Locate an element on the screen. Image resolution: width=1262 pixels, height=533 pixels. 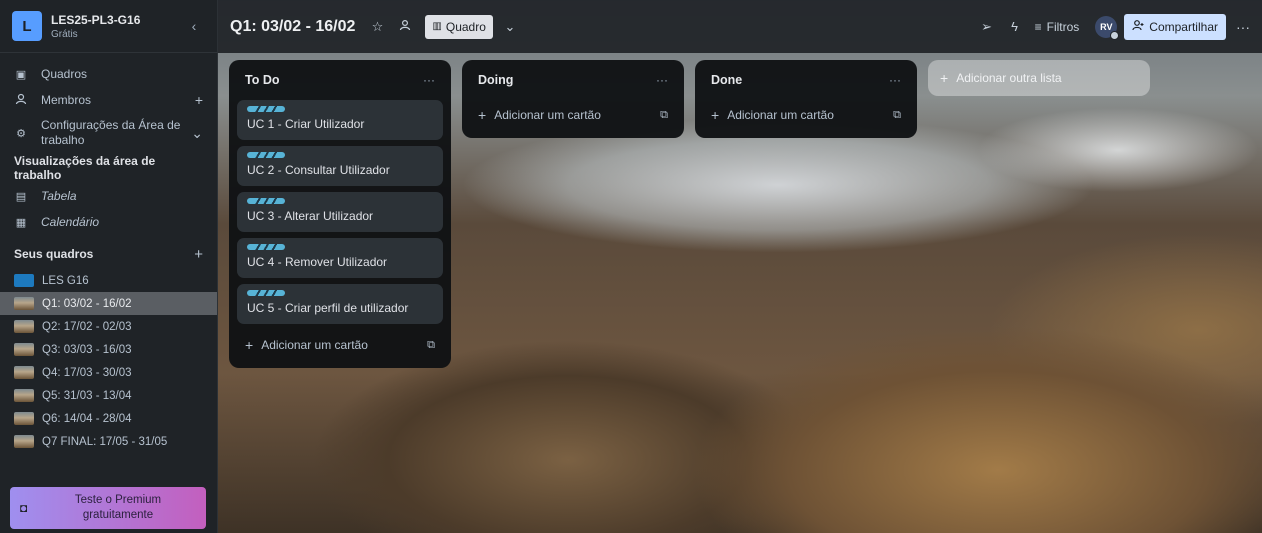
sidebar-item-table: ▤ Tabela is located at coordinates (108, 196).